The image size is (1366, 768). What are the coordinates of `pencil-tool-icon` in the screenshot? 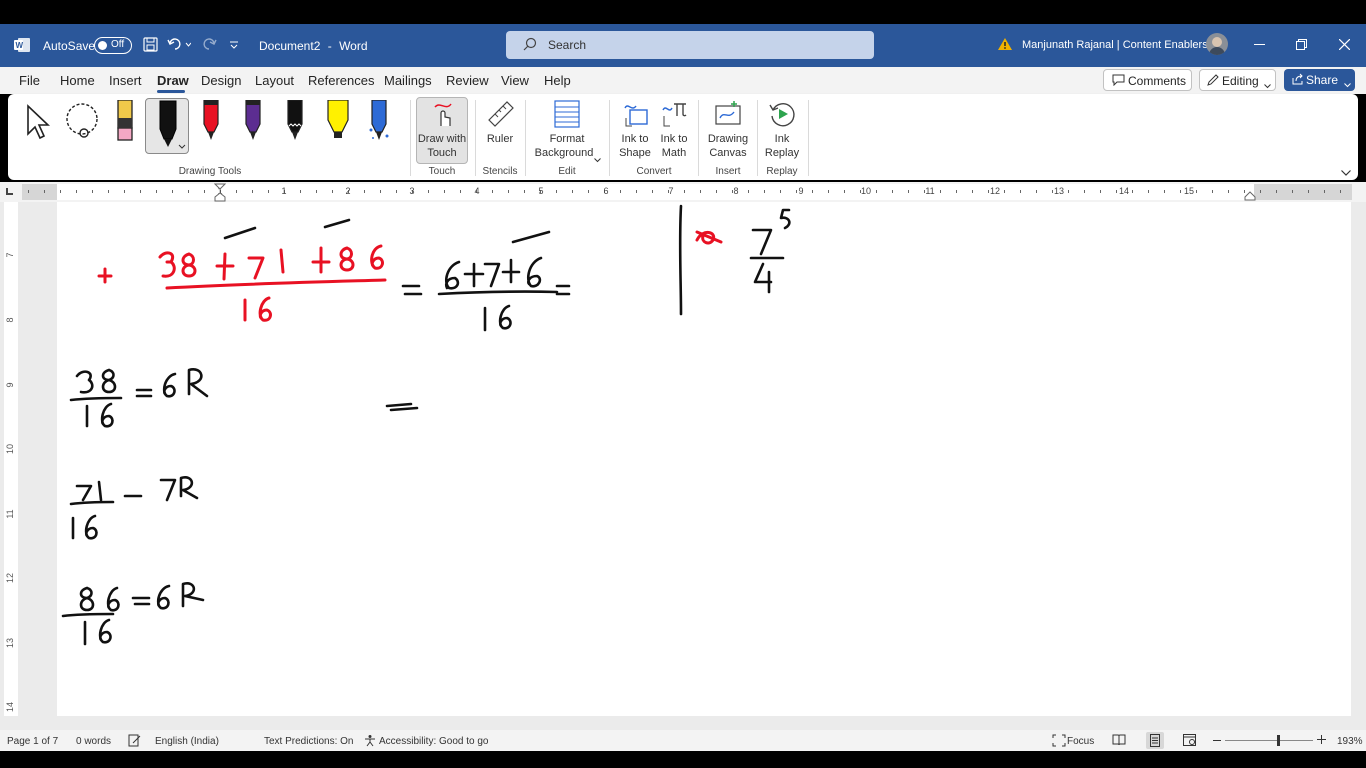 It's located at (295, 122).